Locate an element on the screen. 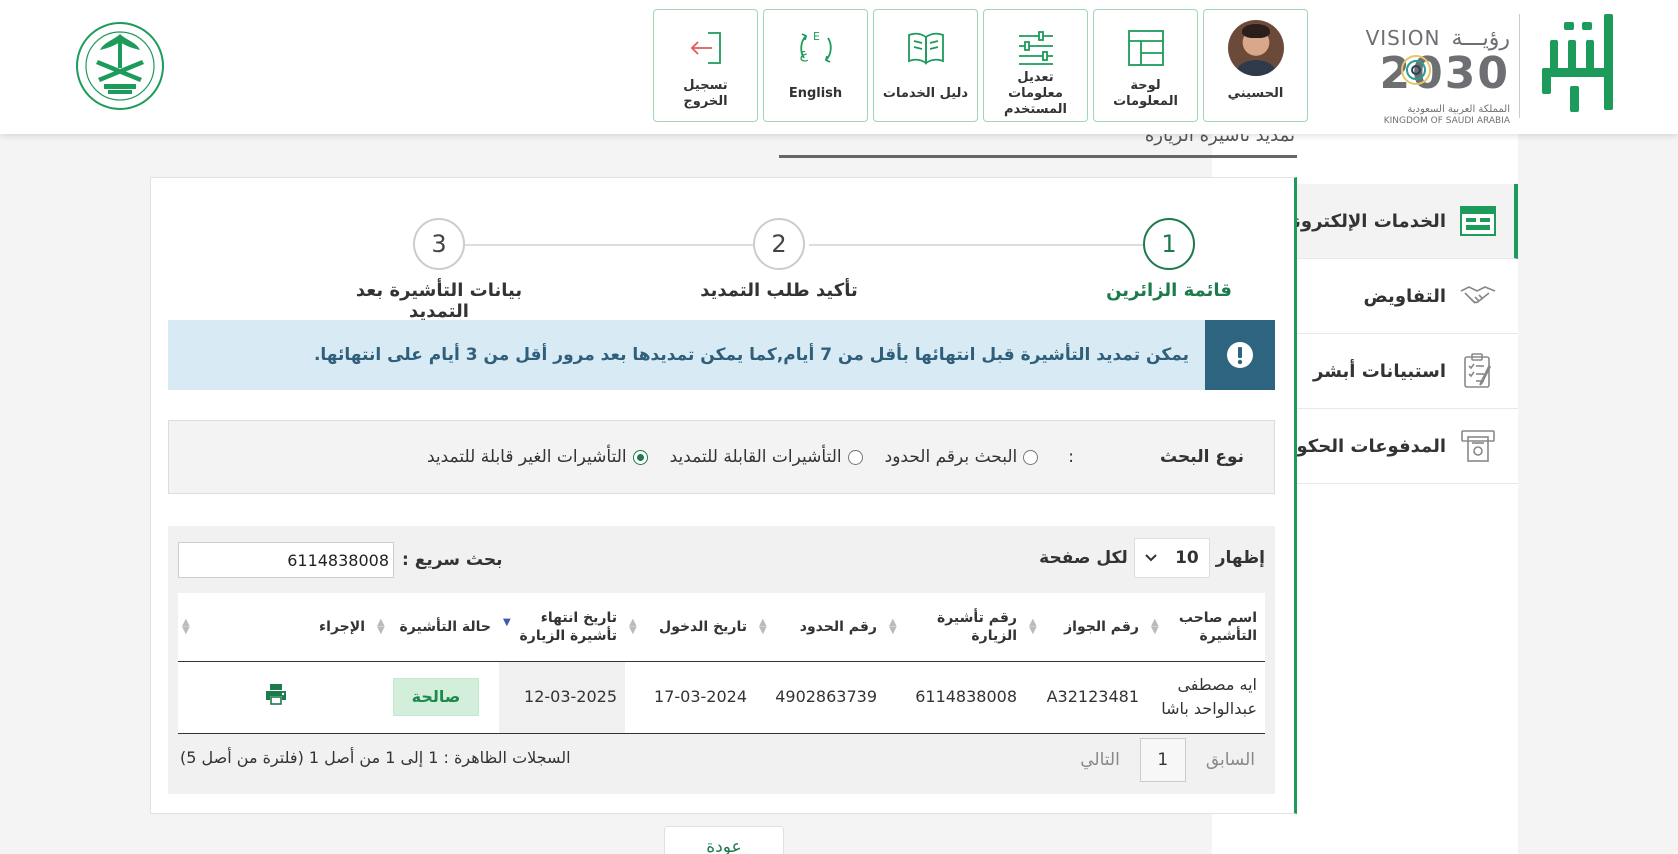  edit-user-info-tile: تعديل معلومات المستخدم is located at coordinates (1035, 65).